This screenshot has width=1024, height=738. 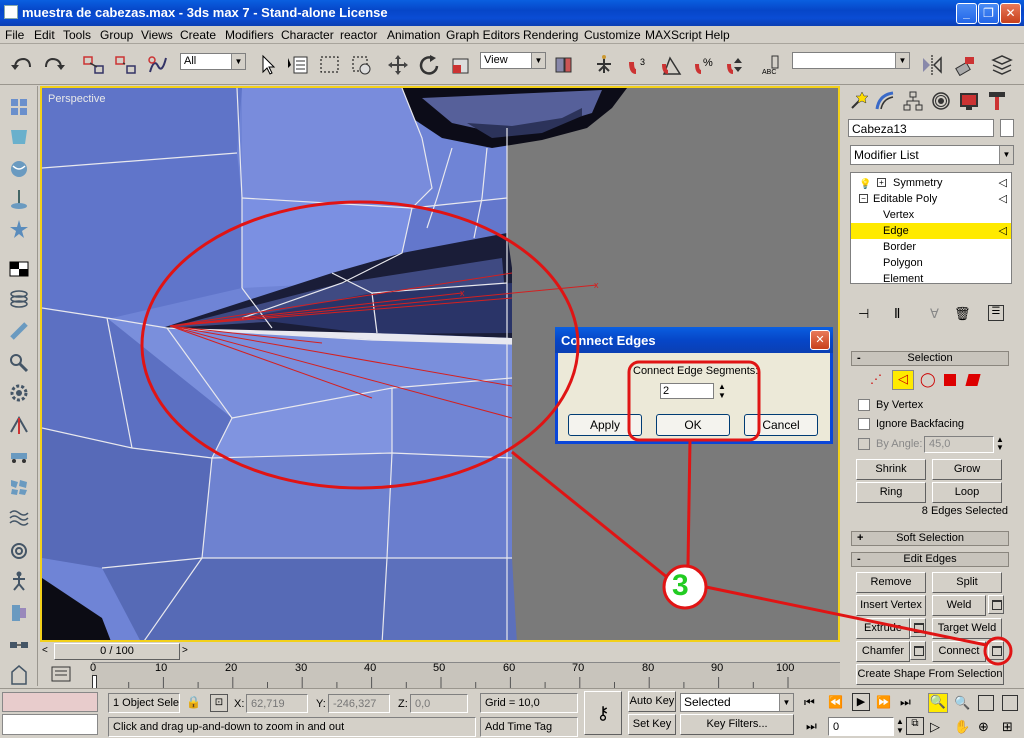 What do you see at coordinates (673, 35) in the screenshot?
I see `menu-maxscript: MAXScript` at bounding box center [673, 35].